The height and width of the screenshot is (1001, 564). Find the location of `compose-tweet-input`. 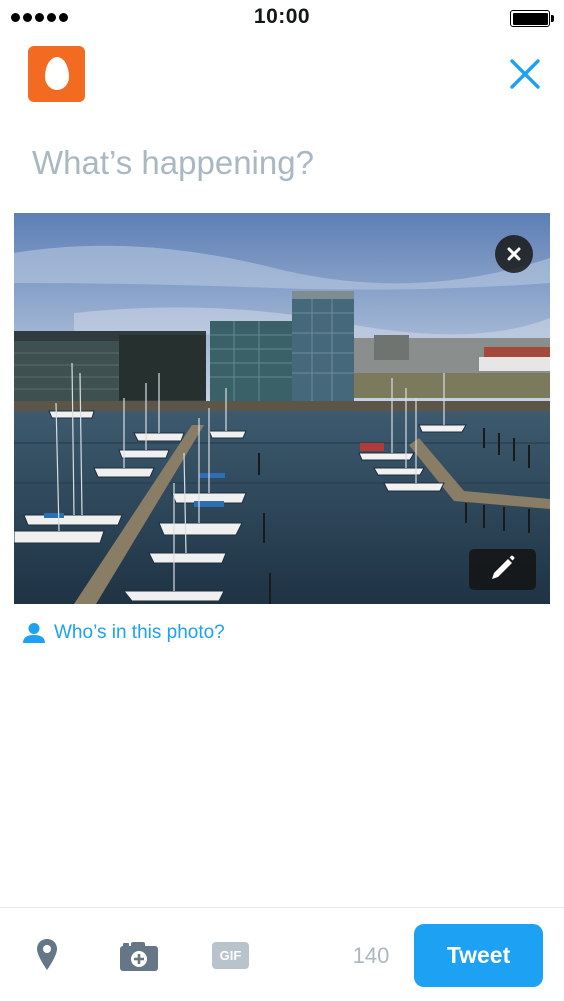

compose-tweet-input is located at coordinates (282, 163).